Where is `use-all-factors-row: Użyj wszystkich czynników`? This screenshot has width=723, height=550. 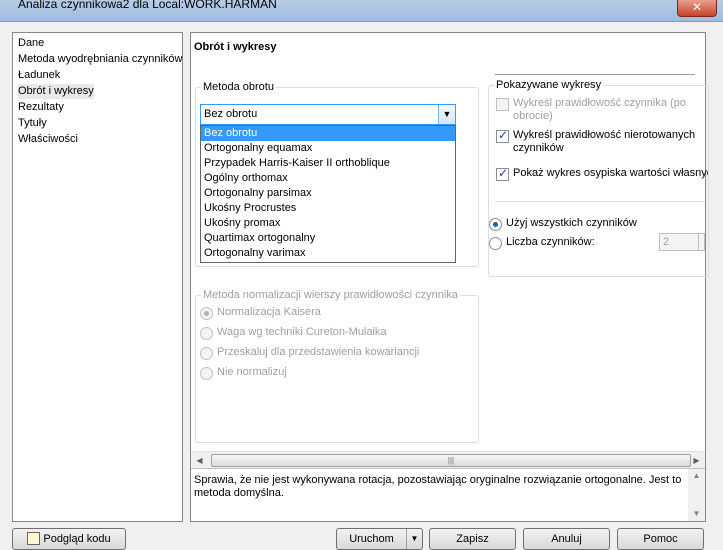 use-all-factors-row: Użyj wszystkich czynników is located at coordinates (563, 224).